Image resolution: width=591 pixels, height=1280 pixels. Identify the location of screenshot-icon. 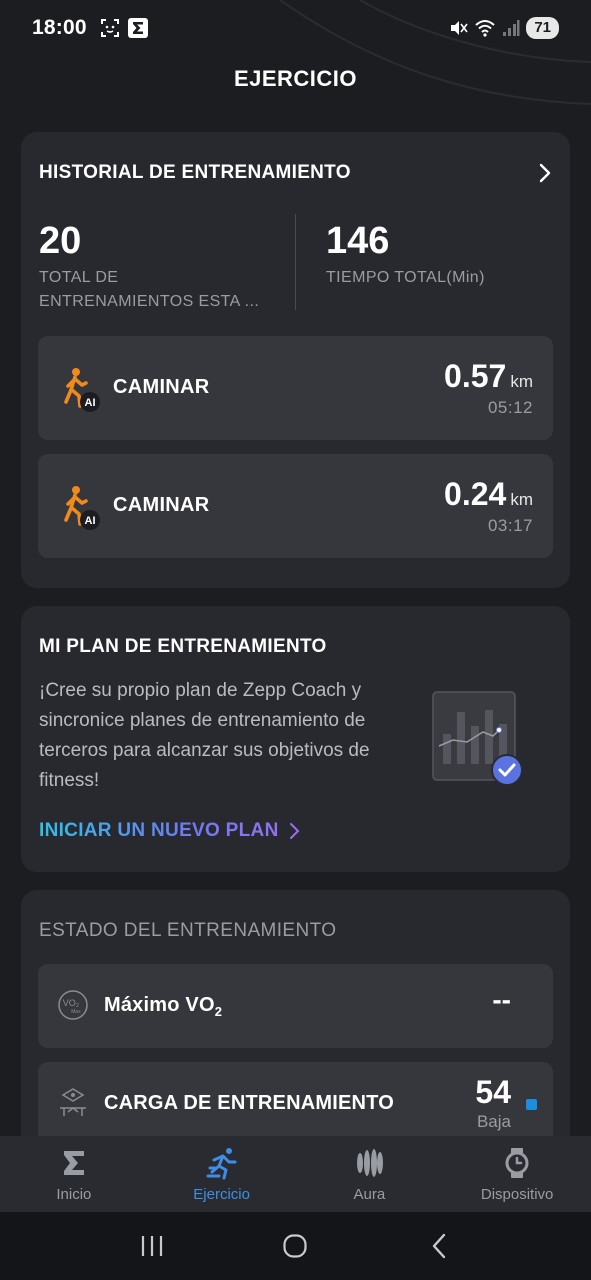
(109, 28).